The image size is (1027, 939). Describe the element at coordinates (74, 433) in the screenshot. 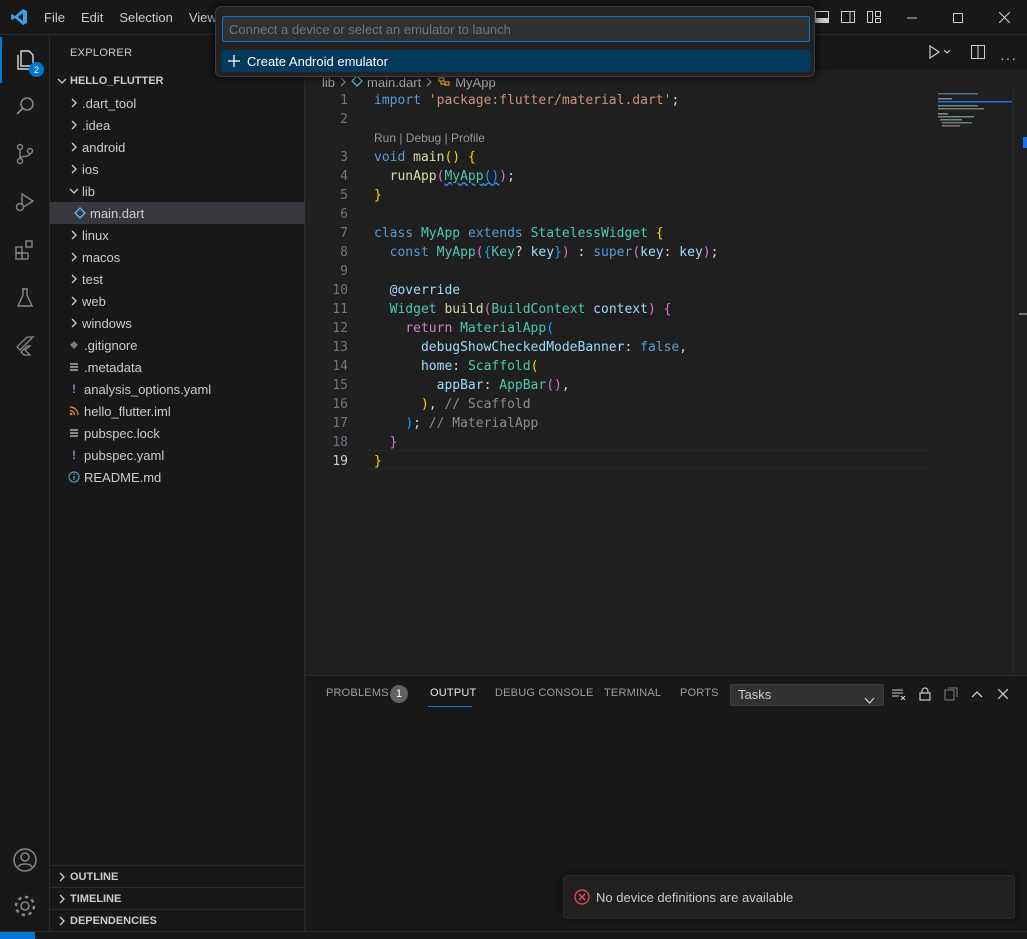

I see `lines-file-icon` at that location.